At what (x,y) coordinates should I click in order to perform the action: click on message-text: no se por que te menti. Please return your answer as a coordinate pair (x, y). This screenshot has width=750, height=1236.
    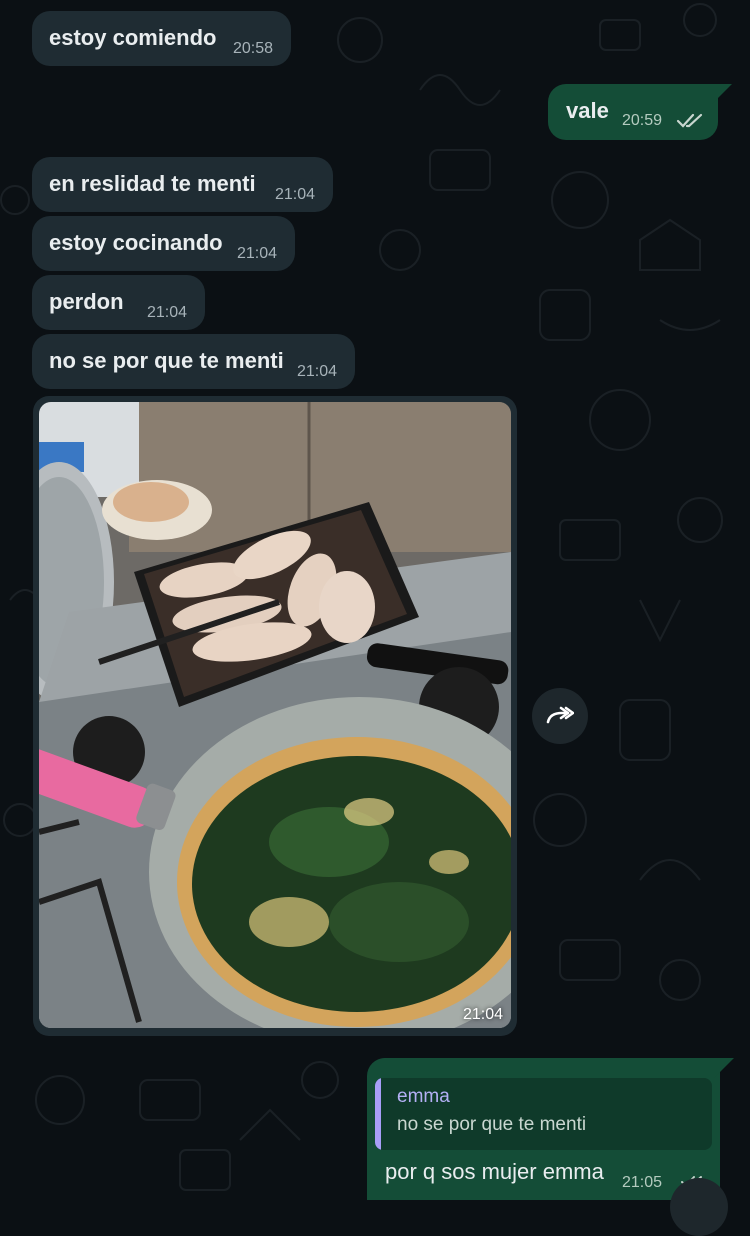
    Looking at the image, I should click on (166, 360).